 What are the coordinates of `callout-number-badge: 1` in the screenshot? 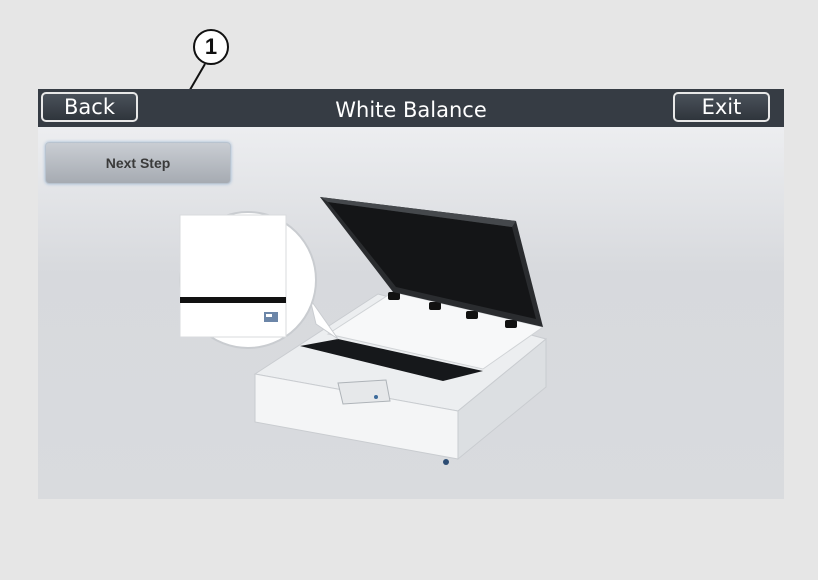 It's located at (211, 47).